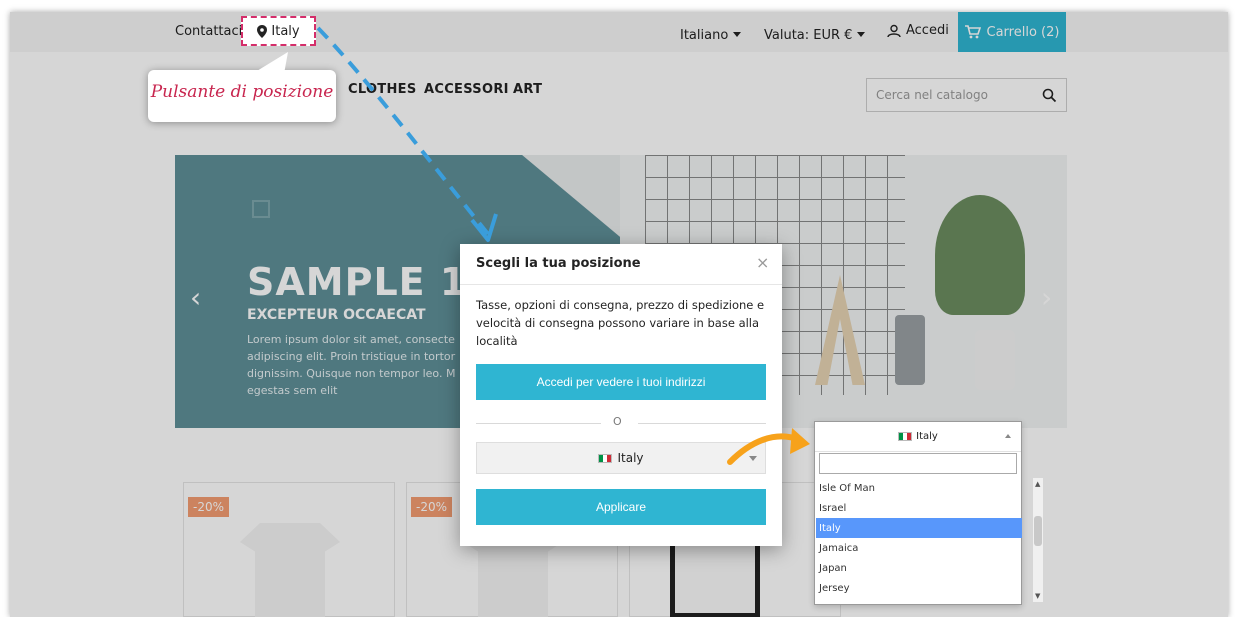 Image resolution: width=1235 pixels, height=617 pixels. I want to click on map-pin-icon, so click(262, 31).